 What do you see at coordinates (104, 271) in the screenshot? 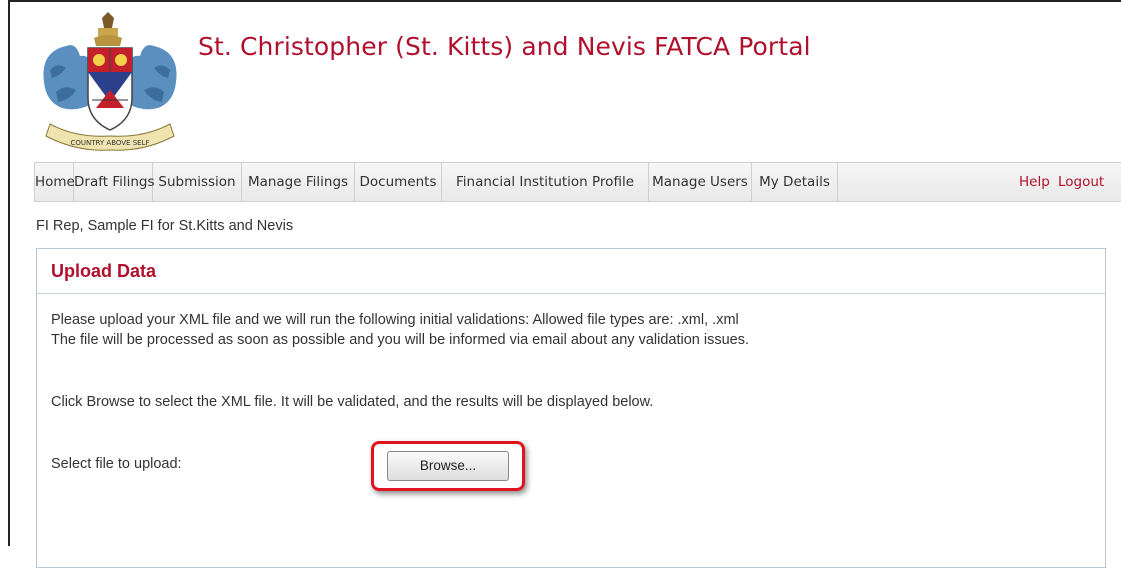
I see `panel-title: Upload Data` at bounding box center [104, 271].